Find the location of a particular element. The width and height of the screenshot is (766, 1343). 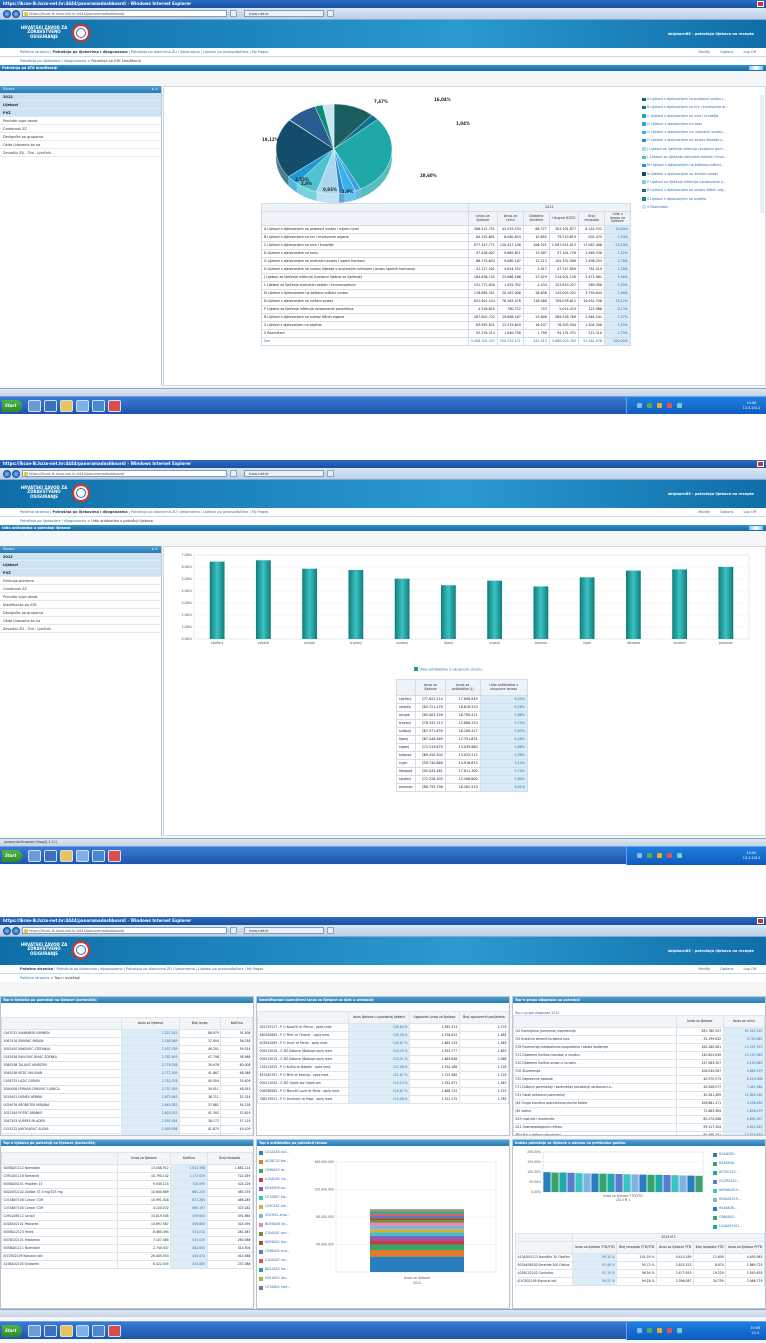

row-label: N05BA12123 Helex is located at coordinates (59, 1232).